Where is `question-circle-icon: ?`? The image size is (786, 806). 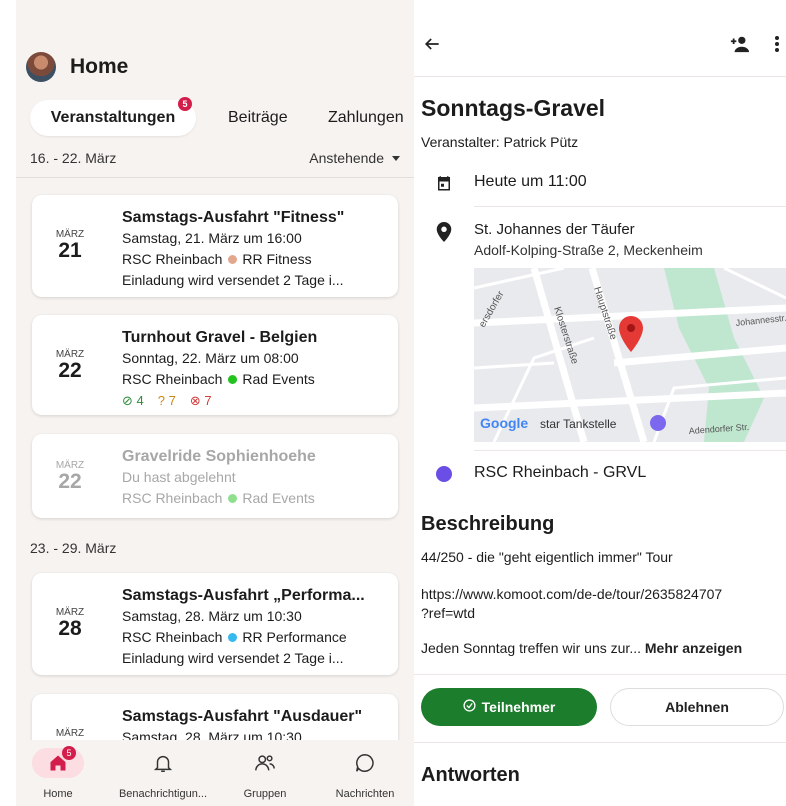 question-circle-icon: ? is located at coordinates (161, 400).